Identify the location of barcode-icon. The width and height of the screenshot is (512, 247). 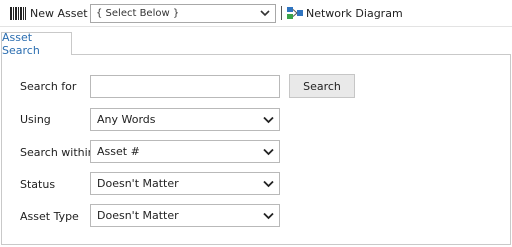
(18, 13).